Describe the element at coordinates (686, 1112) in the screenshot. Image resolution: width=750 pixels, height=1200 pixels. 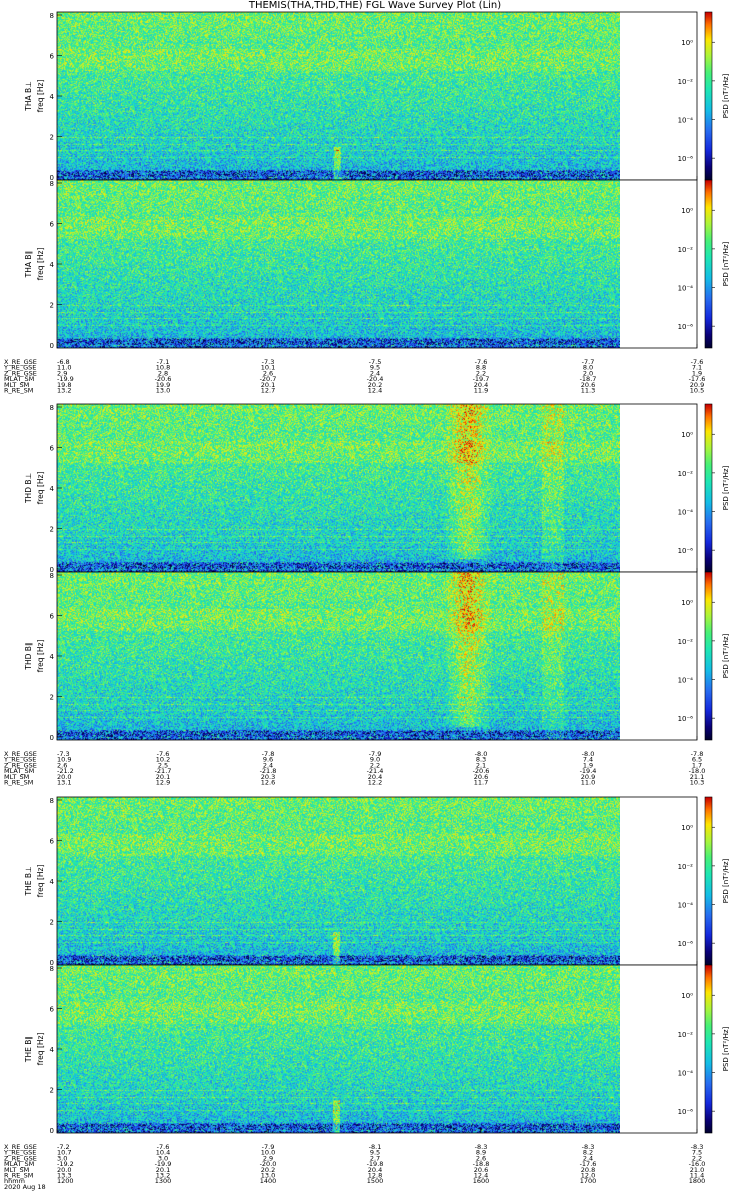
I see `the-panel-2-colorbar-tick-label: 10⁻⁶` at that location.